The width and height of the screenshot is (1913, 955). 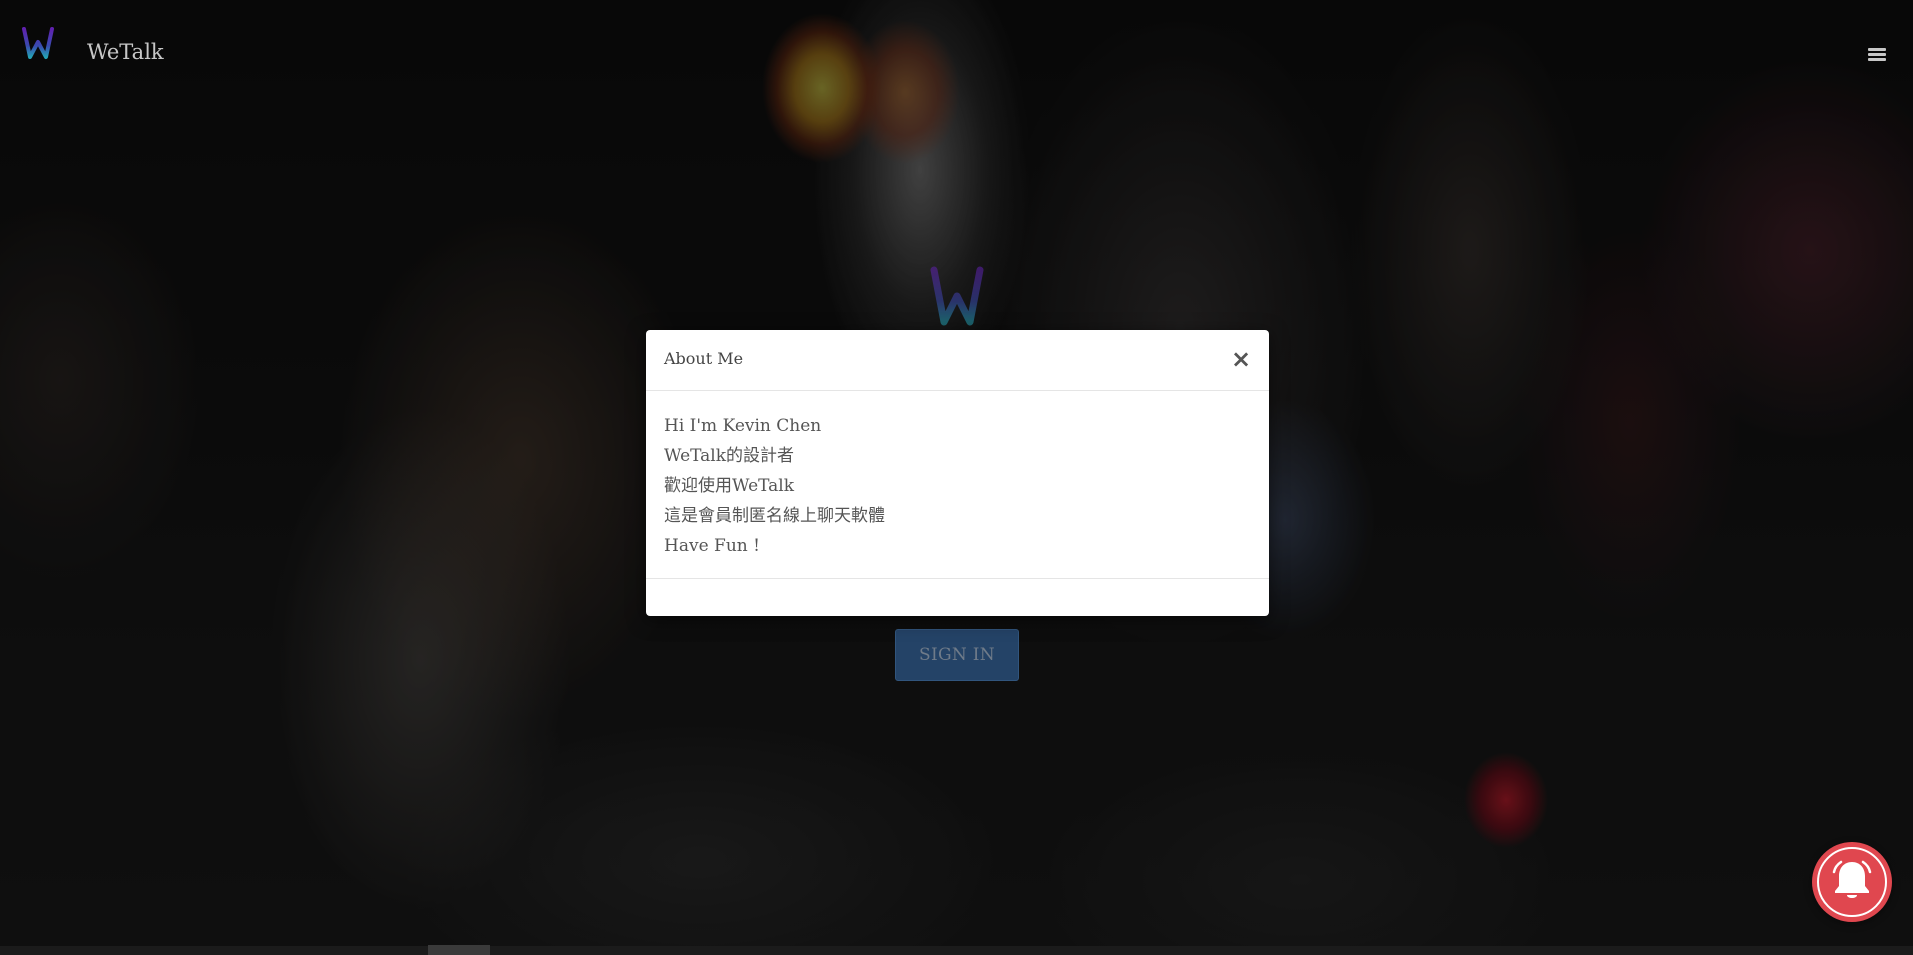 I want to click on bottom-bar-tab, so click(x=459, y=950).